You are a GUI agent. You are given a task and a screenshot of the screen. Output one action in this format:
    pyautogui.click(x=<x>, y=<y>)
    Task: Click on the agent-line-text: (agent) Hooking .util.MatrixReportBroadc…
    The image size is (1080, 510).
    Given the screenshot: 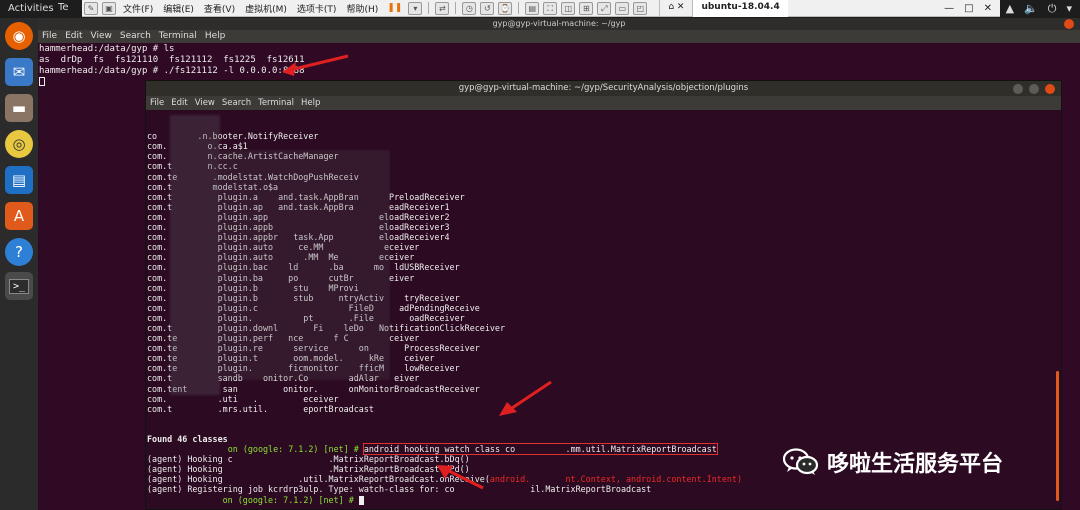 What is the action you would take?
    pyautogui.click(x=318, y=479)
    